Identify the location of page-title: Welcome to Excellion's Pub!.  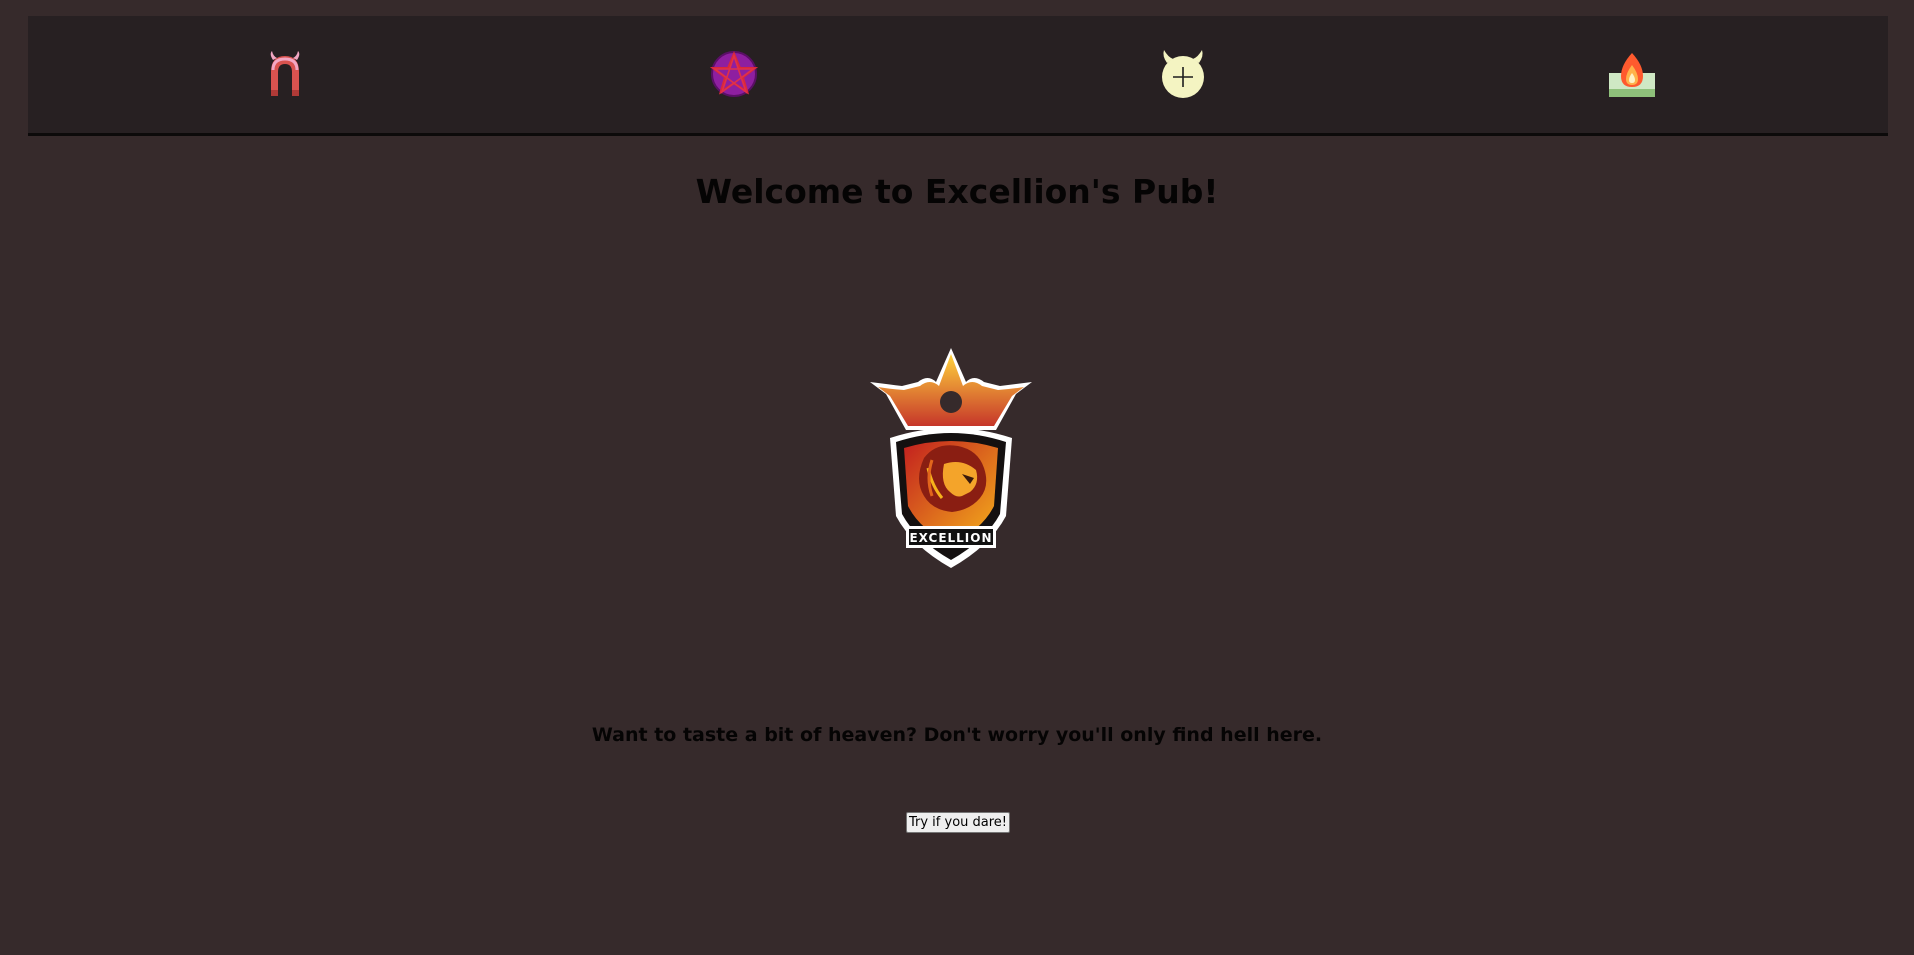
(957, 191).